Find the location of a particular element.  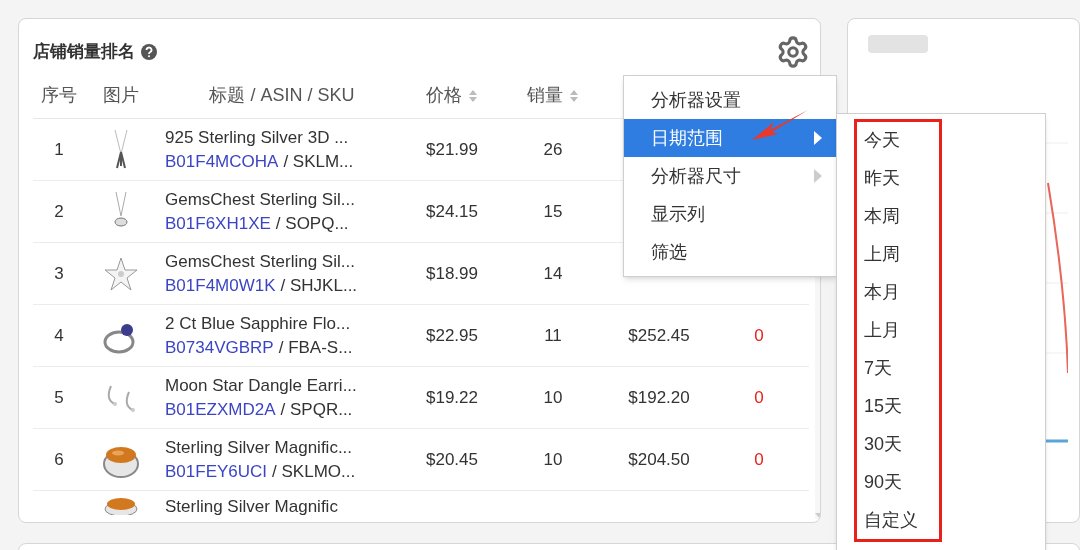

table-cell-text: 14 is located at coordinates (553, 273).